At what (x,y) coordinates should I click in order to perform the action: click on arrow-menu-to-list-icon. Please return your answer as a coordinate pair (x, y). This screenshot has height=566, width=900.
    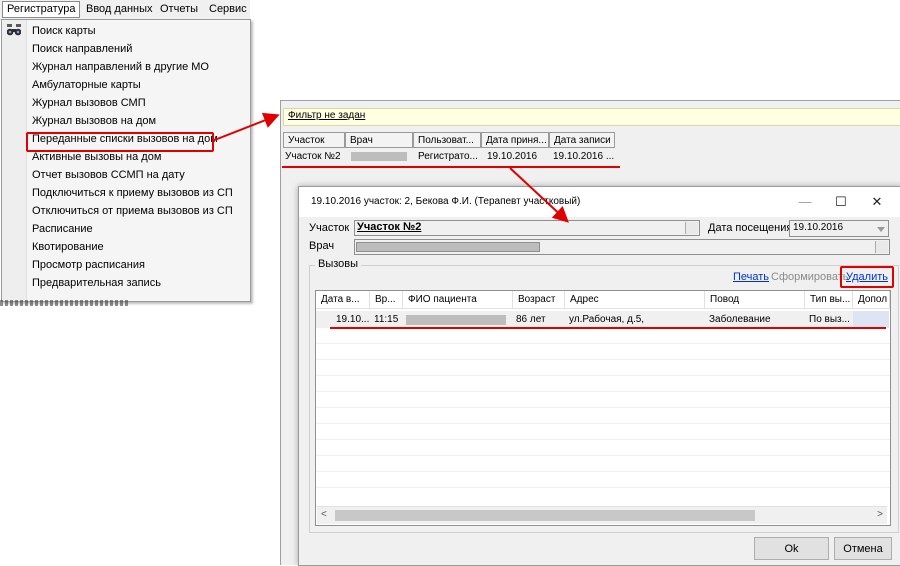
    Looking at the image, I should click on (245, 127).